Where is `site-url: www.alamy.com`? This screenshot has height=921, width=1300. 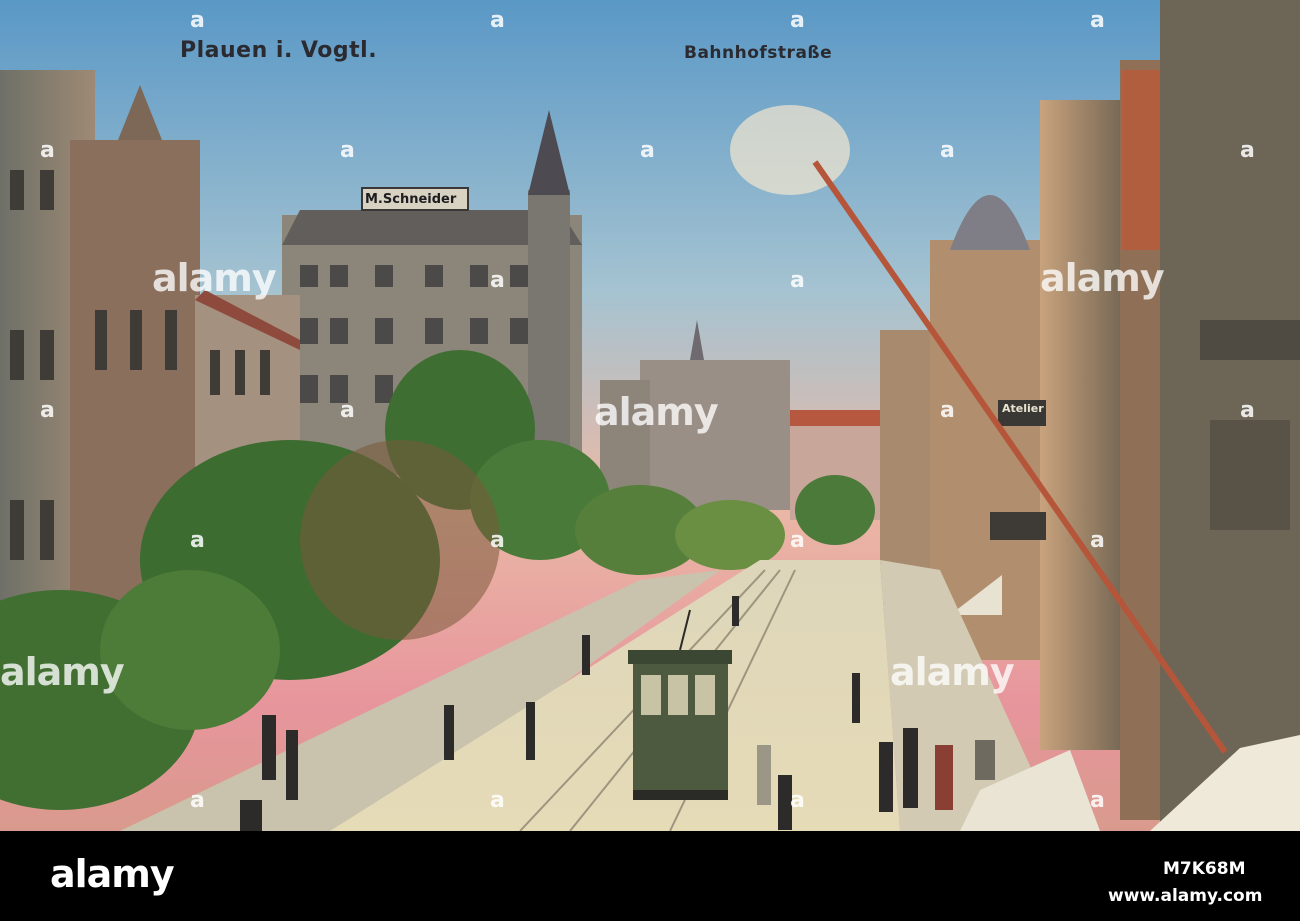
site-url: www.alamy.com is located at coordinates (1185, 896).